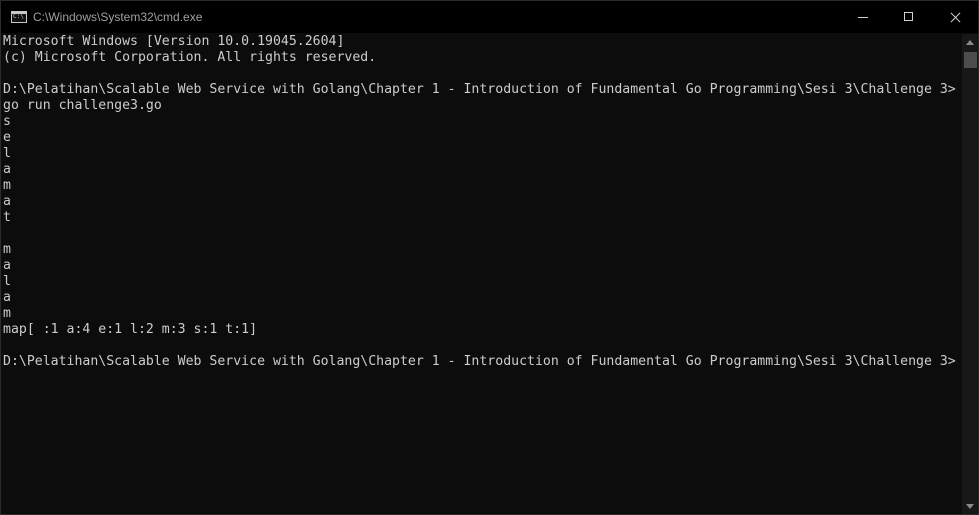 This screenshot has width=979, height=515. I want to click on console-line: s, so click(7, 121).